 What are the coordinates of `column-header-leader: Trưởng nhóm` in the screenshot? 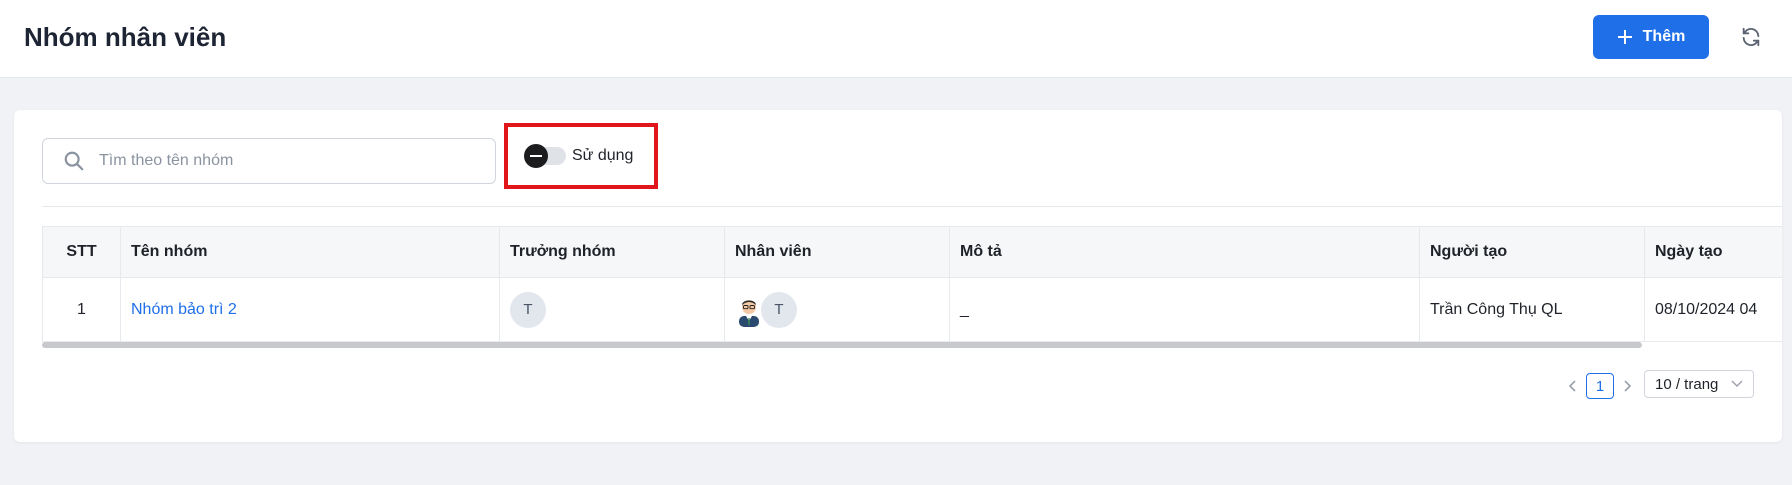 It's located at (612, 252).